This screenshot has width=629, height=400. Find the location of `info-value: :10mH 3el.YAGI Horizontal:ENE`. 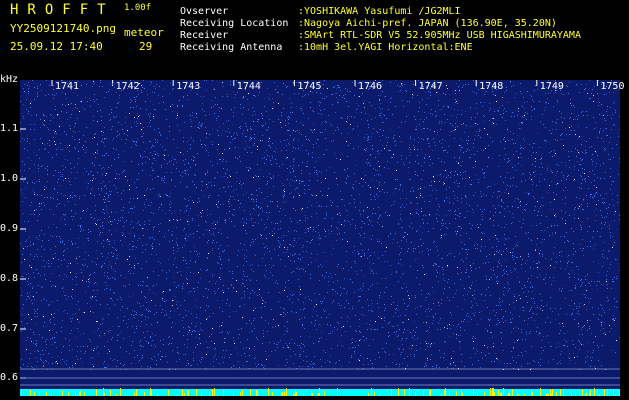

info-value: :10mH 3el.YAGI Horizontal:ENE is located at coordinates (385, 47).